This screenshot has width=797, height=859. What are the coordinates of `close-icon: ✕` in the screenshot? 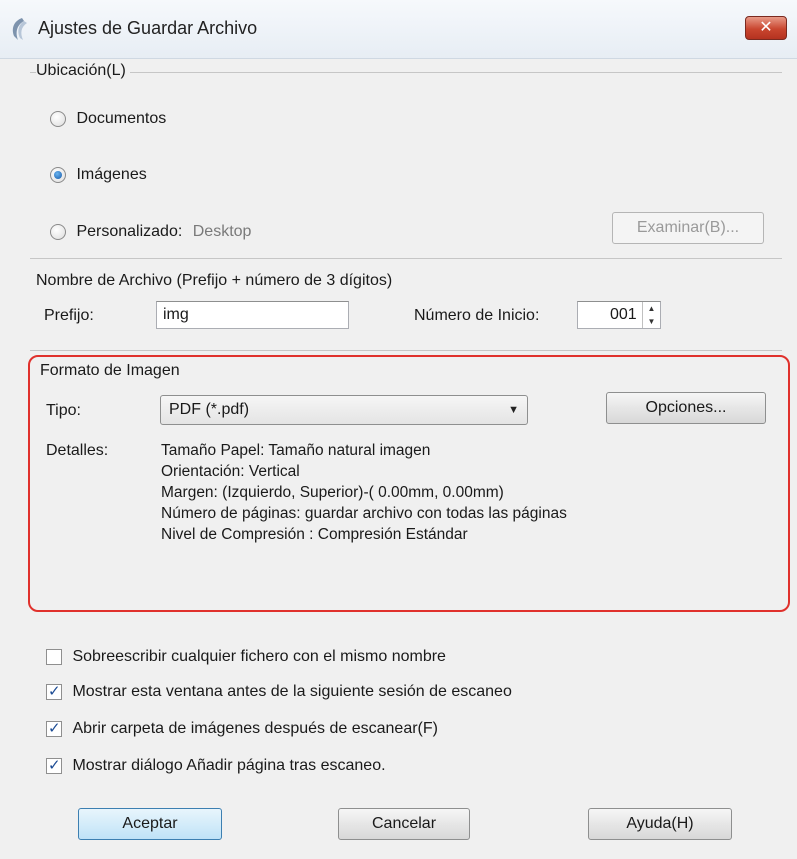 It's located at (766, 27).